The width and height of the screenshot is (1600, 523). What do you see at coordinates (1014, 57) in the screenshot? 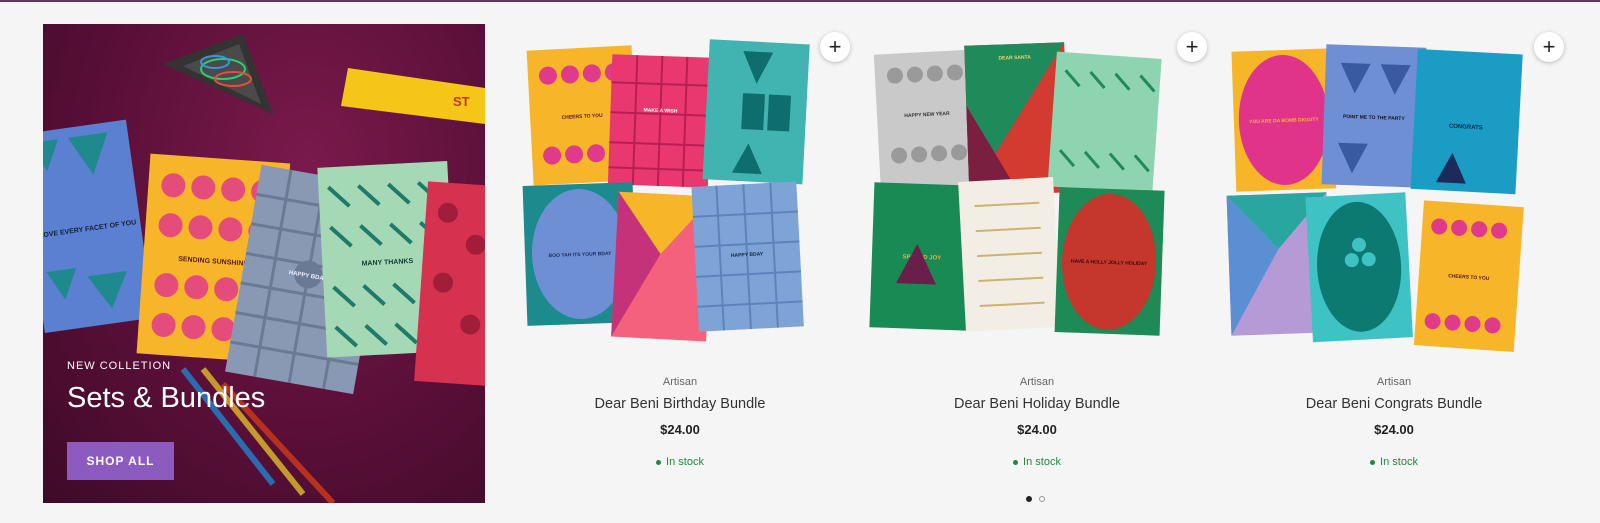
I see `svg-text: DEAR SANTA` at bounding box center [1014, 57].